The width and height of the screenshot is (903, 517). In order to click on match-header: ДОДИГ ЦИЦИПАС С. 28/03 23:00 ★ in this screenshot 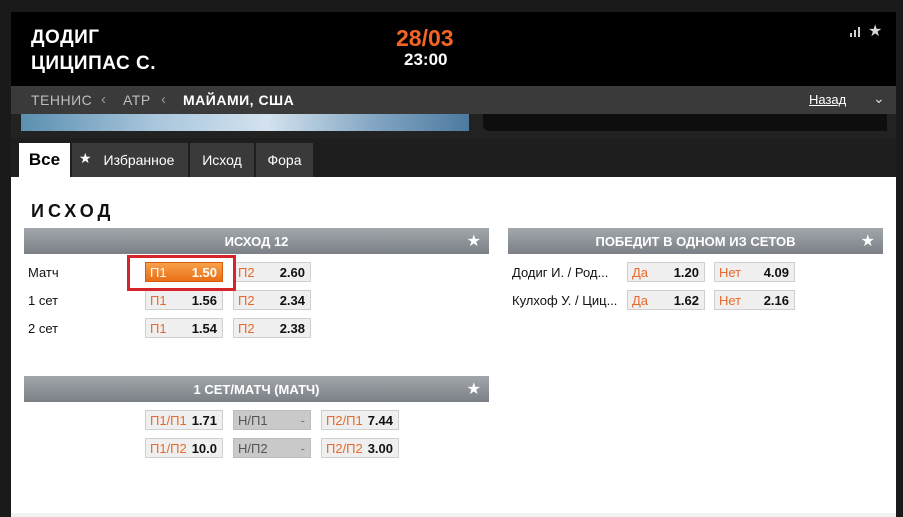, I will do `click(453, 49)`.